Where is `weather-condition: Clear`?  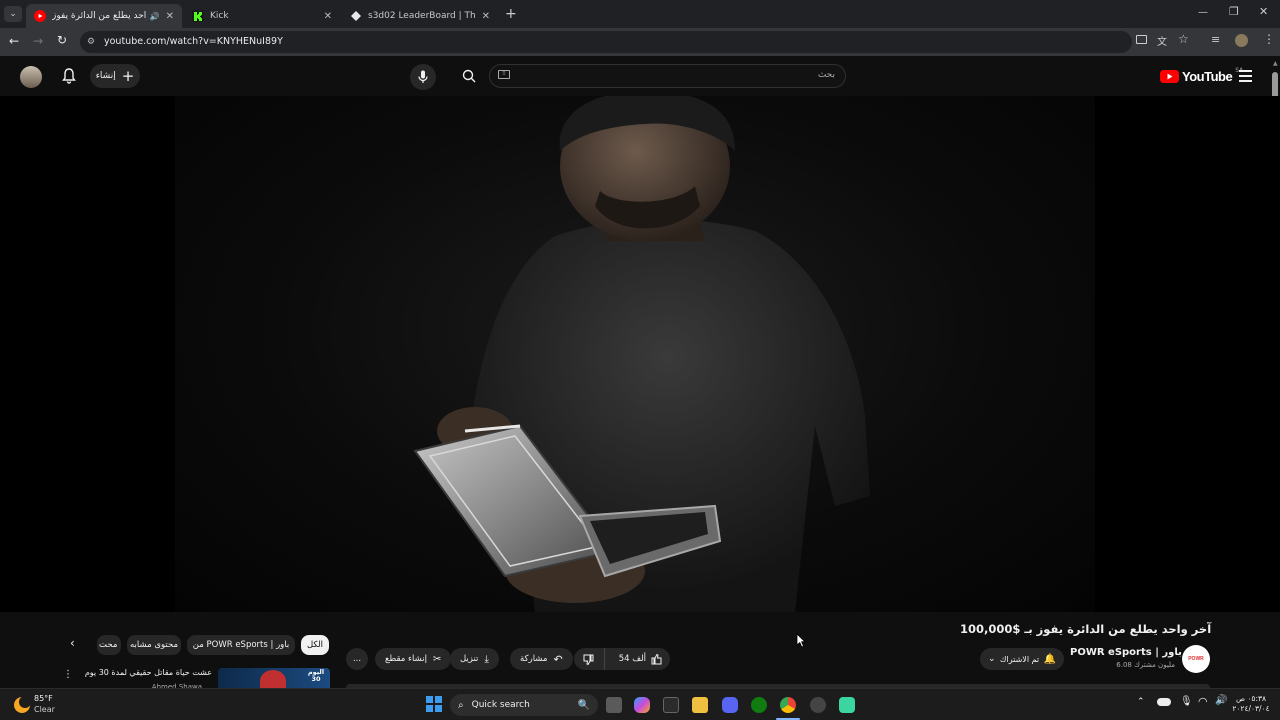 weather-condition: Clear is located at coordinates (44, 709).